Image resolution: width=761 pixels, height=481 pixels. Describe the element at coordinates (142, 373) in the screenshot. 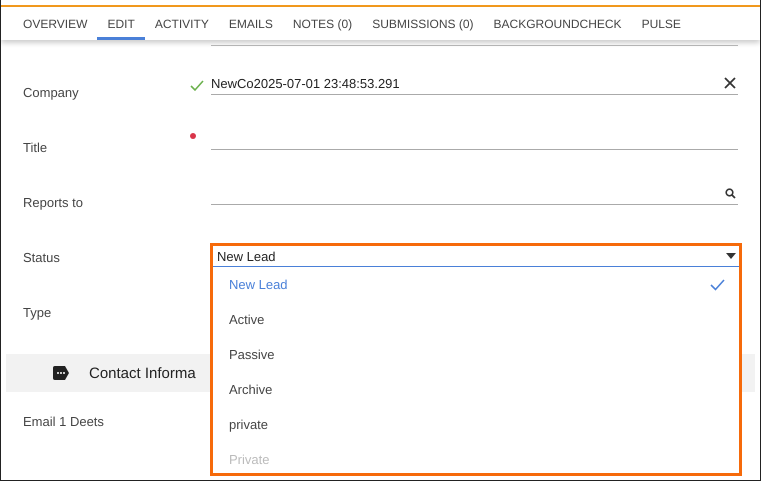

I see `section-title: Contact Informa` at that location.